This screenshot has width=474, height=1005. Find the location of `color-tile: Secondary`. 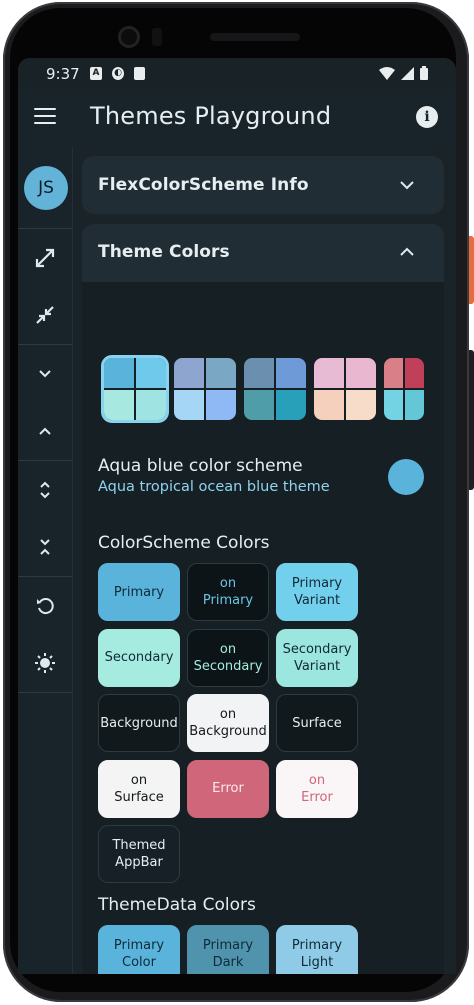

color-tile: Secondary is located at coordinates (139, 657).